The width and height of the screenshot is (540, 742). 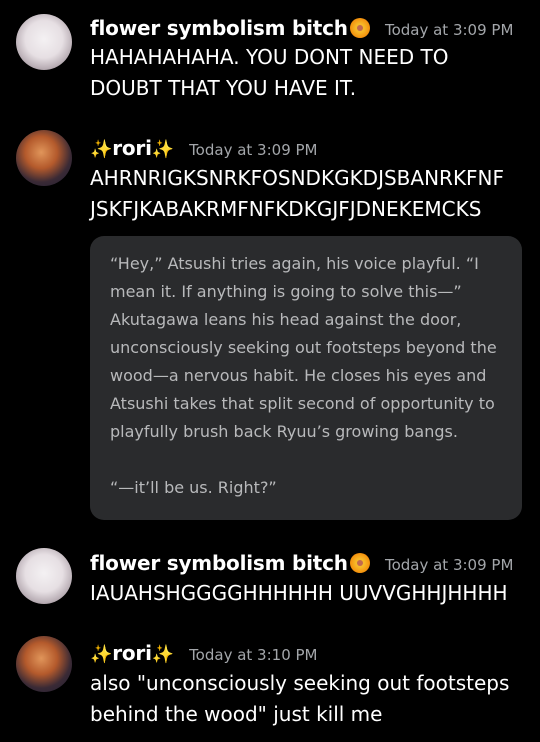 What do you see at coordinates (299, 593) in the screenshot?
I see `message-line: IAUAHSHGGGGHHHHHH UUVVGHHJHHHH` at bounding box center [299, 593].